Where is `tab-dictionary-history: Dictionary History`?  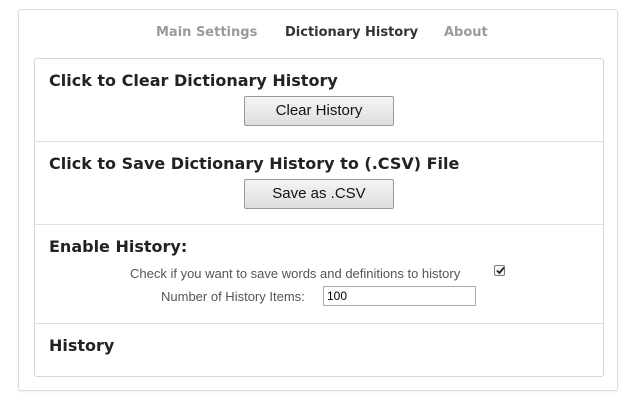
tab-dictionary-history: Dictionary History is located at coordinates (351, 32).